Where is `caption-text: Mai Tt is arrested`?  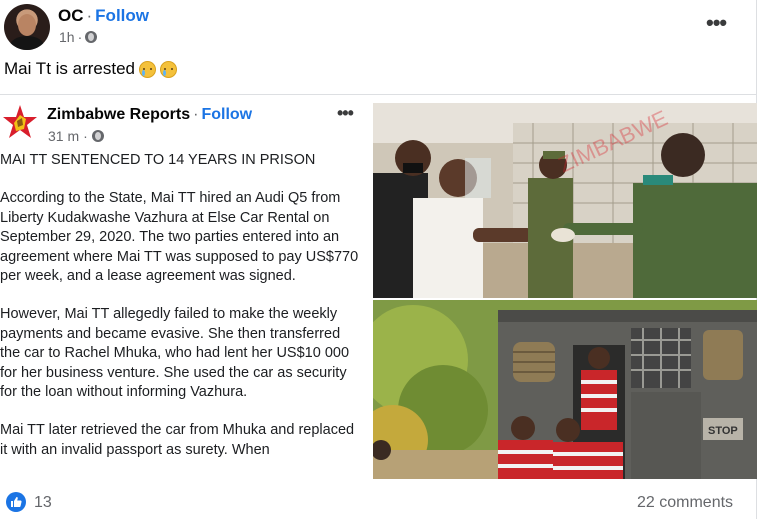
caption-text: Mai Tt is arrested is located at coordinates (70, 68).